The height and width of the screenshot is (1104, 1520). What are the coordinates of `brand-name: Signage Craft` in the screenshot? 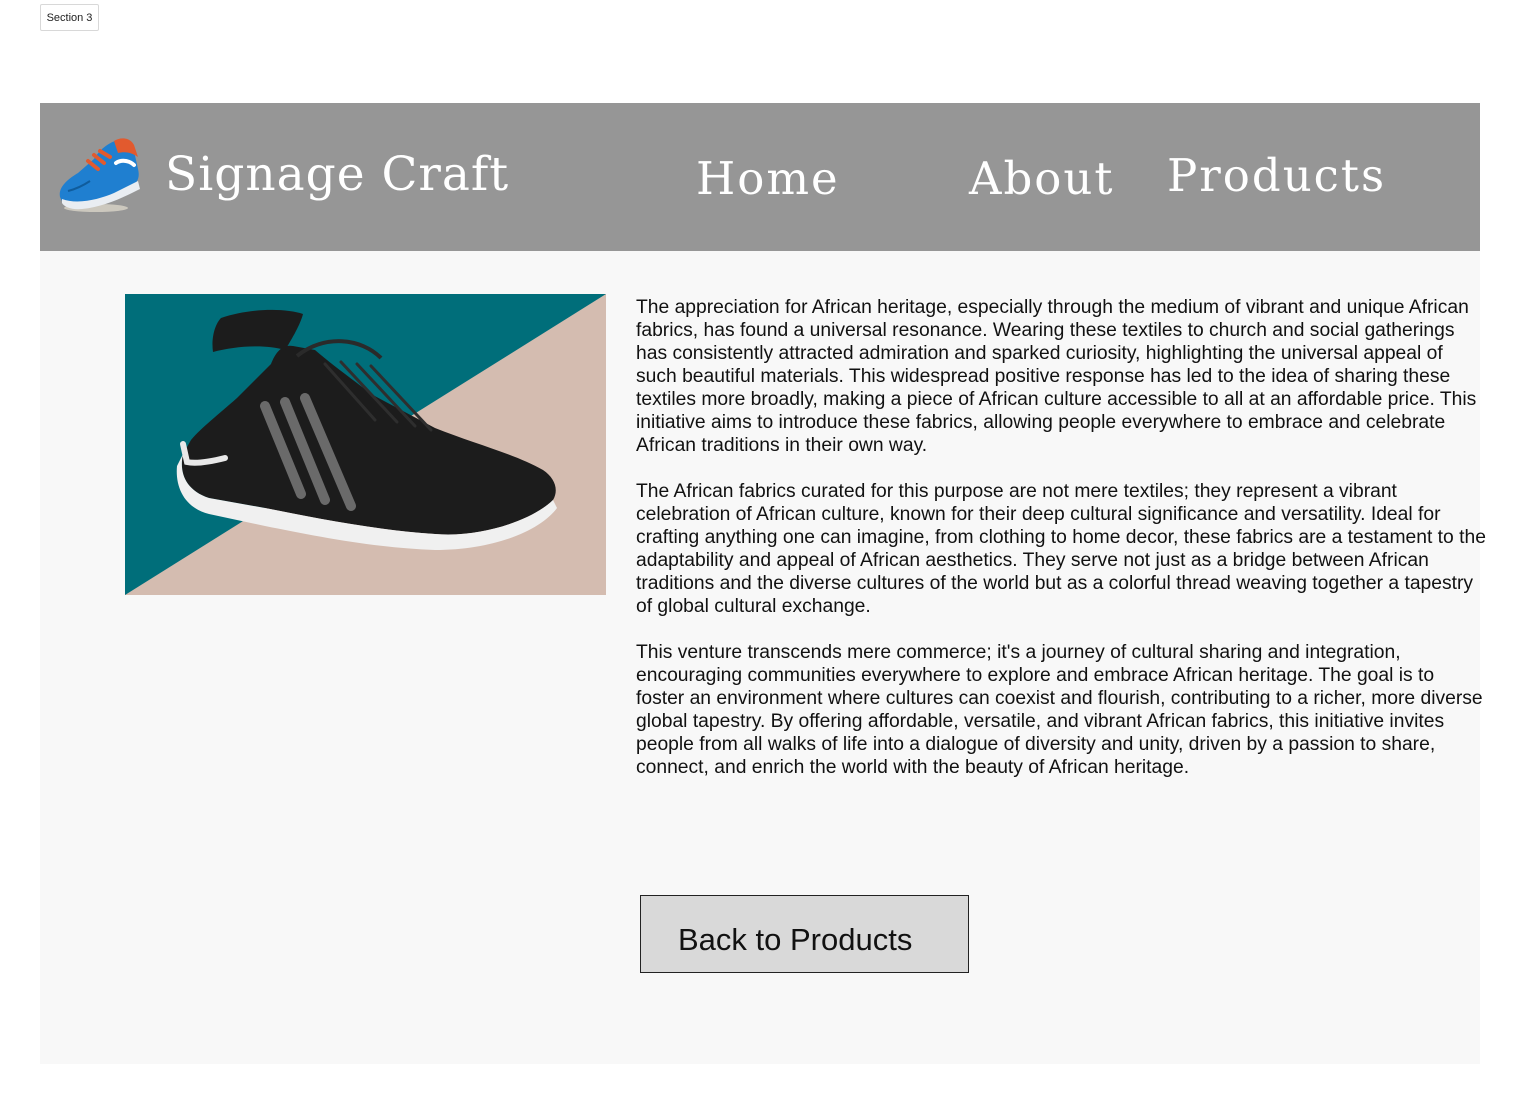 It's located at (337, 175).